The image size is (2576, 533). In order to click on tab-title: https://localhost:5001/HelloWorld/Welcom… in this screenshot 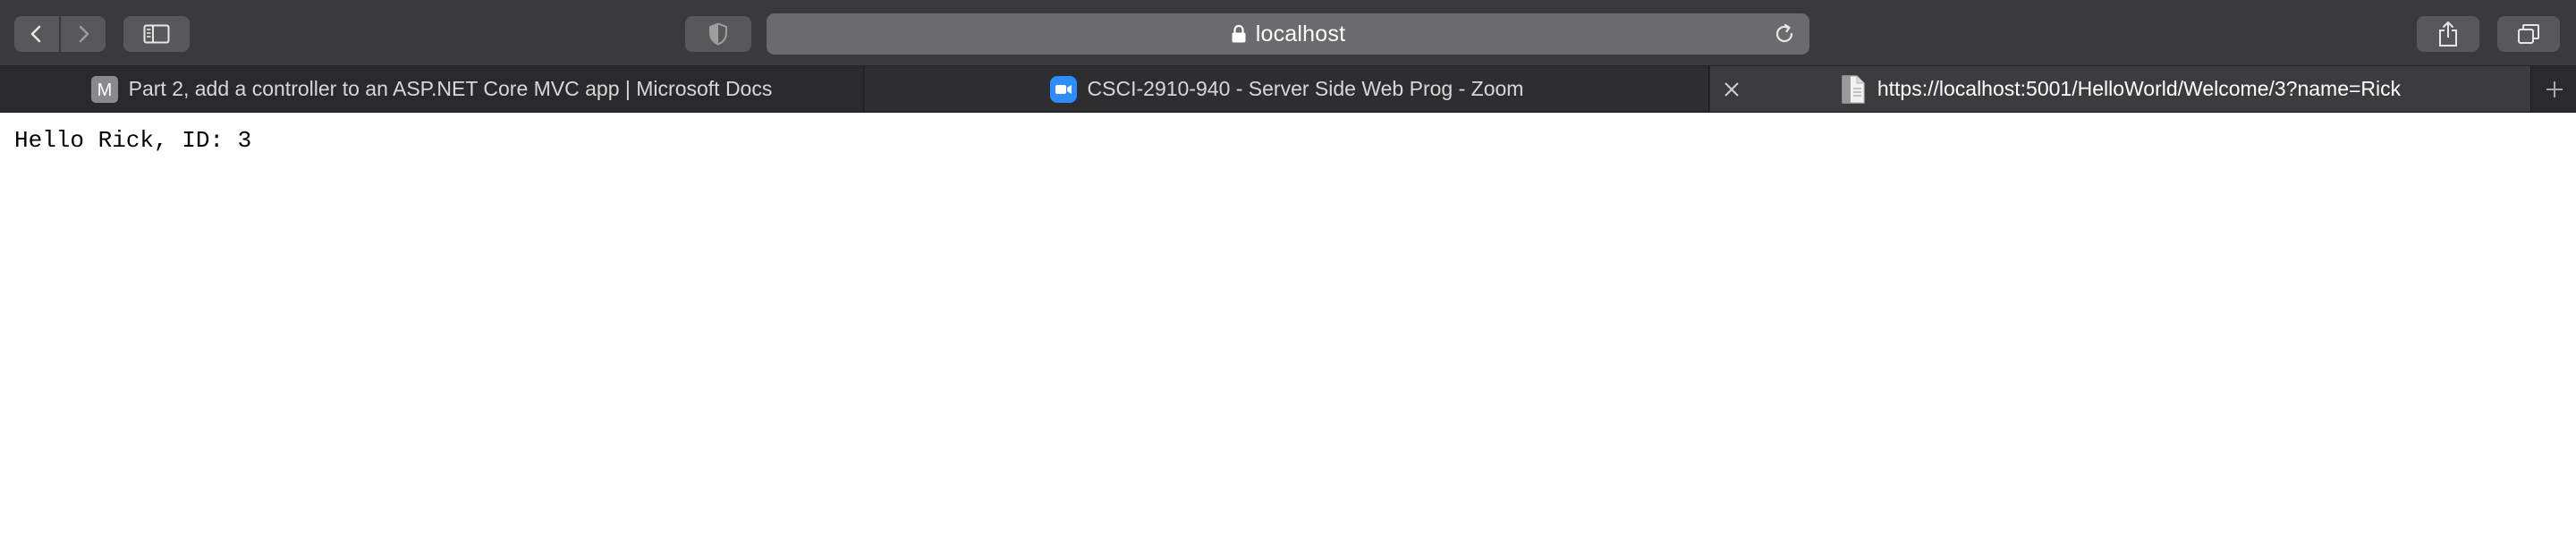, I will do `click(2139, 88)`.